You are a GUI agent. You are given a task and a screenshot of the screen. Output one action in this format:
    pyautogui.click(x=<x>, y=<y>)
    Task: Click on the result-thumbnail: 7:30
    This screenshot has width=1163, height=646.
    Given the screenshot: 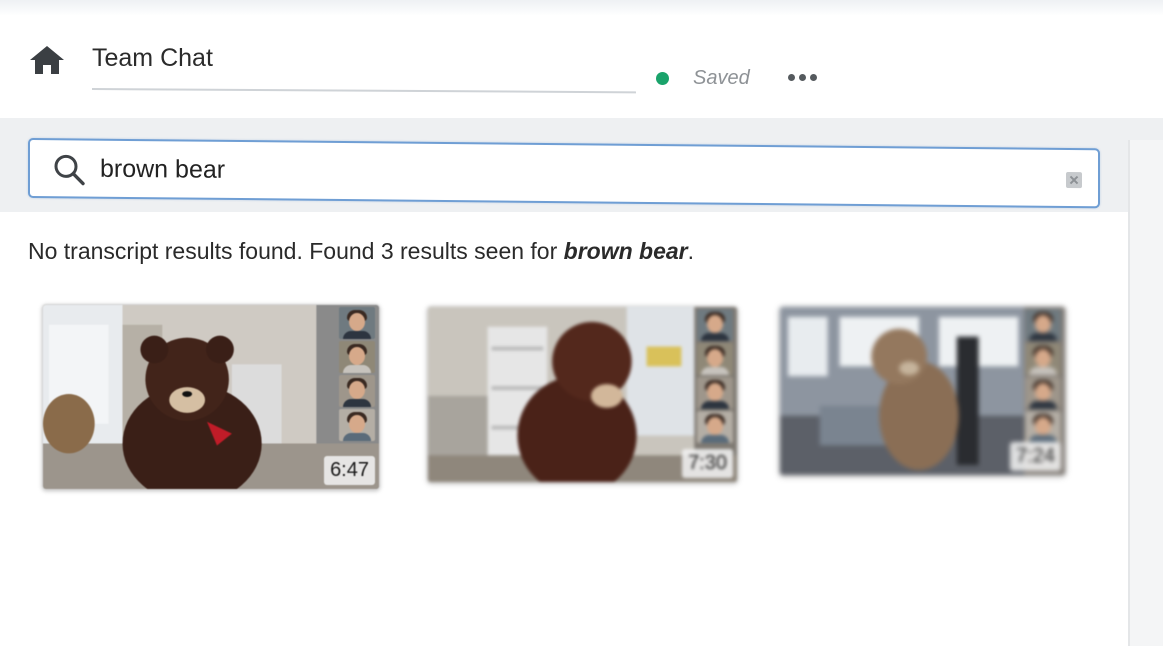 What is the action you would take?
    pyautogui.click(x=582, y=394)
    